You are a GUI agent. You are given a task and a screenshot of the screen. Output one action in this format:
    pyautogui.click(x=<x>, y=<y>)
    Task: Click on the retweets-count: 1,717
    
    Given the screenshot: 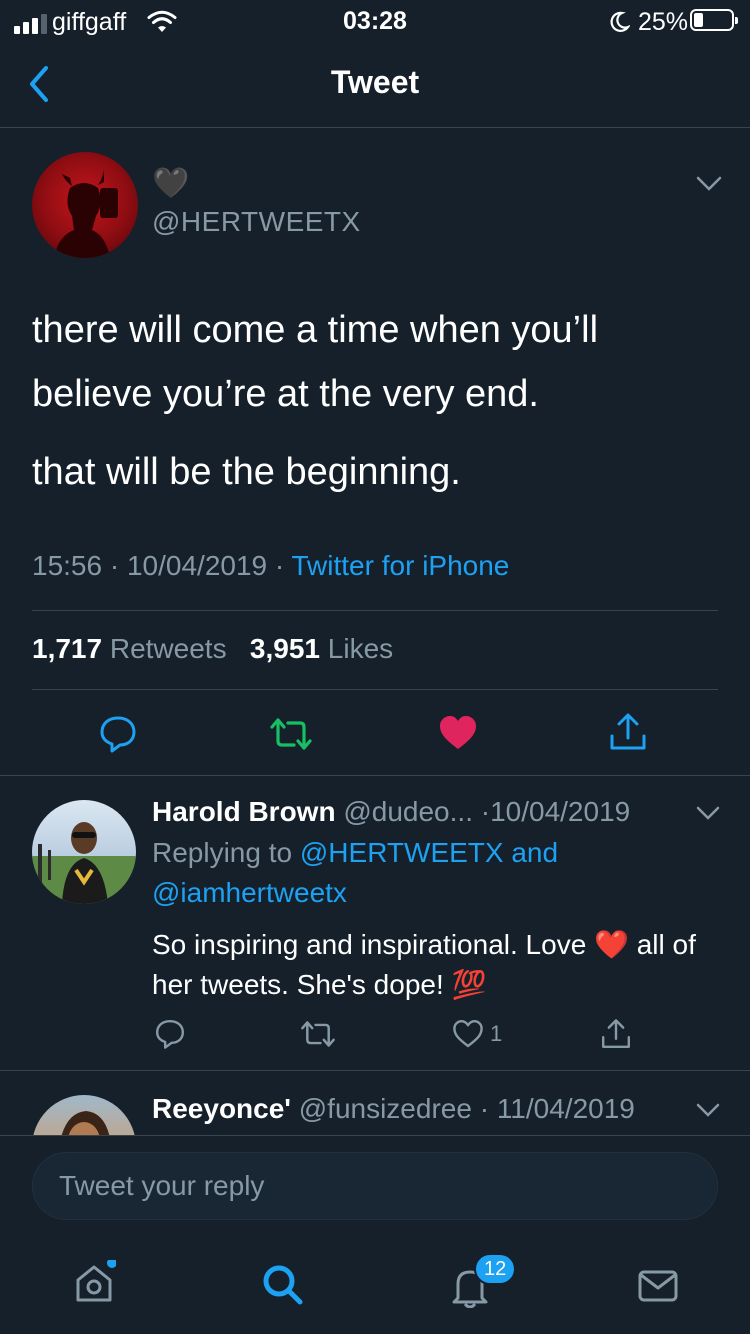 What is the action you would take?
    pyautogui.click(x=67, y=648)
    